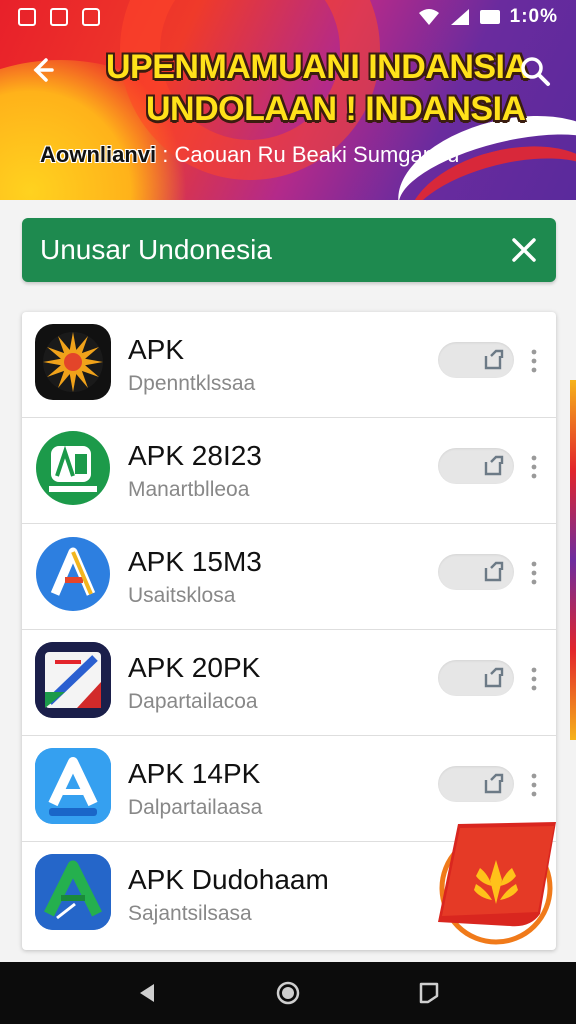 The image size is (576, 1024). Describe the element at coordinates (73, 574) in the screenshot. I see `blue-a-app-icon` at that location.